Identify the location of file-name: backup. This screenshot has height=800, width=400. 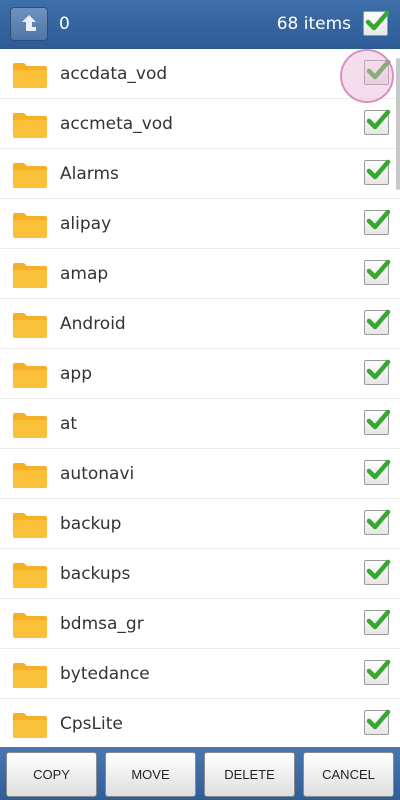
(91, 524).